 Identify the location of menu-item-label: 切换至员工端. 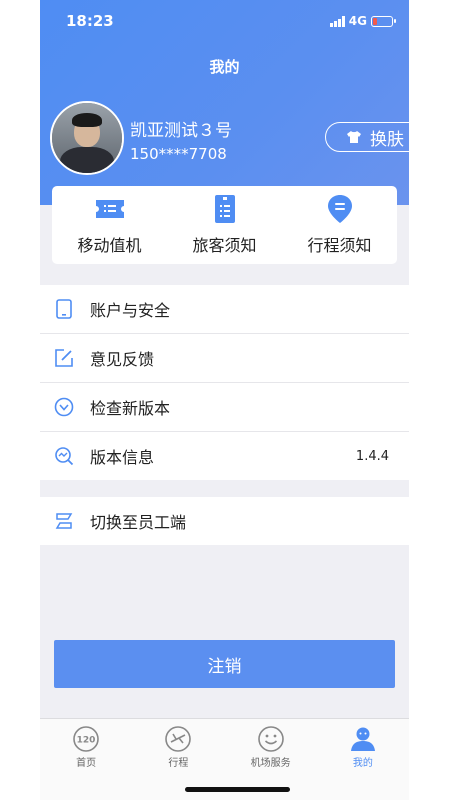
(138, 522).